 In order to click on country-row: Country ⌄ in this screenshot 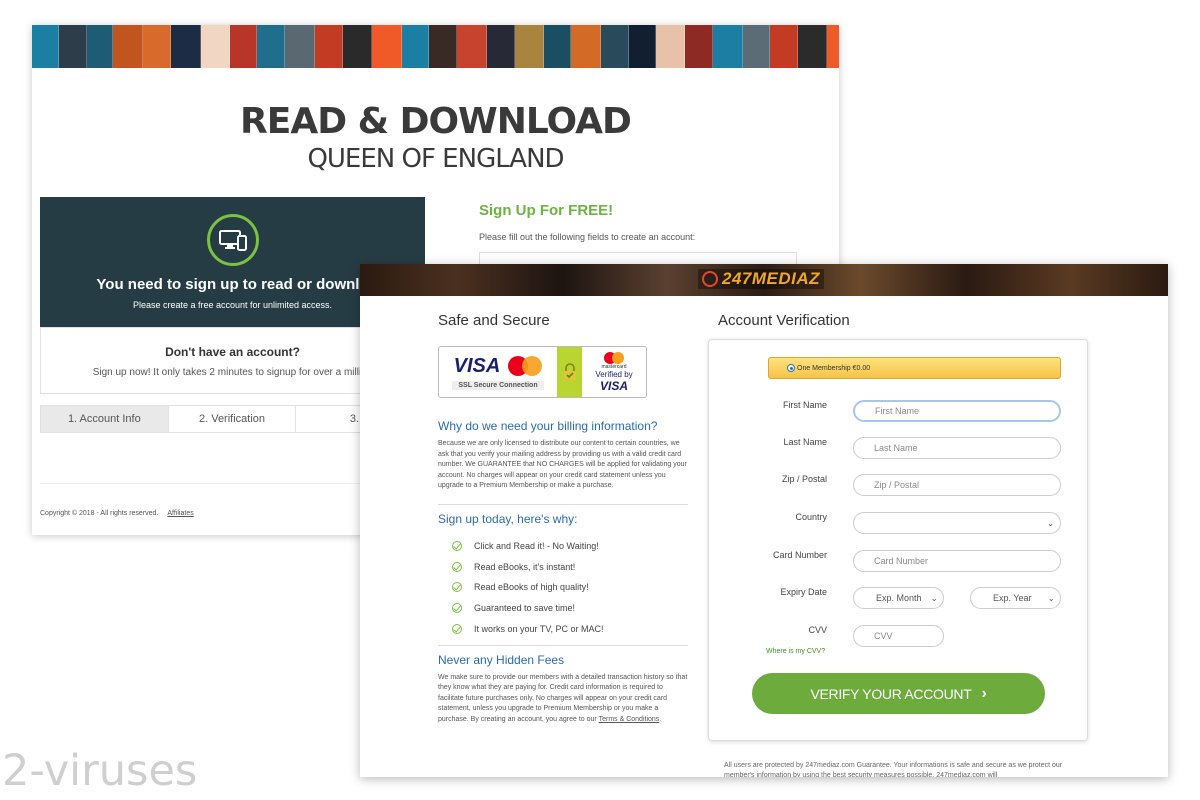, I will do `click(899, 524)`.